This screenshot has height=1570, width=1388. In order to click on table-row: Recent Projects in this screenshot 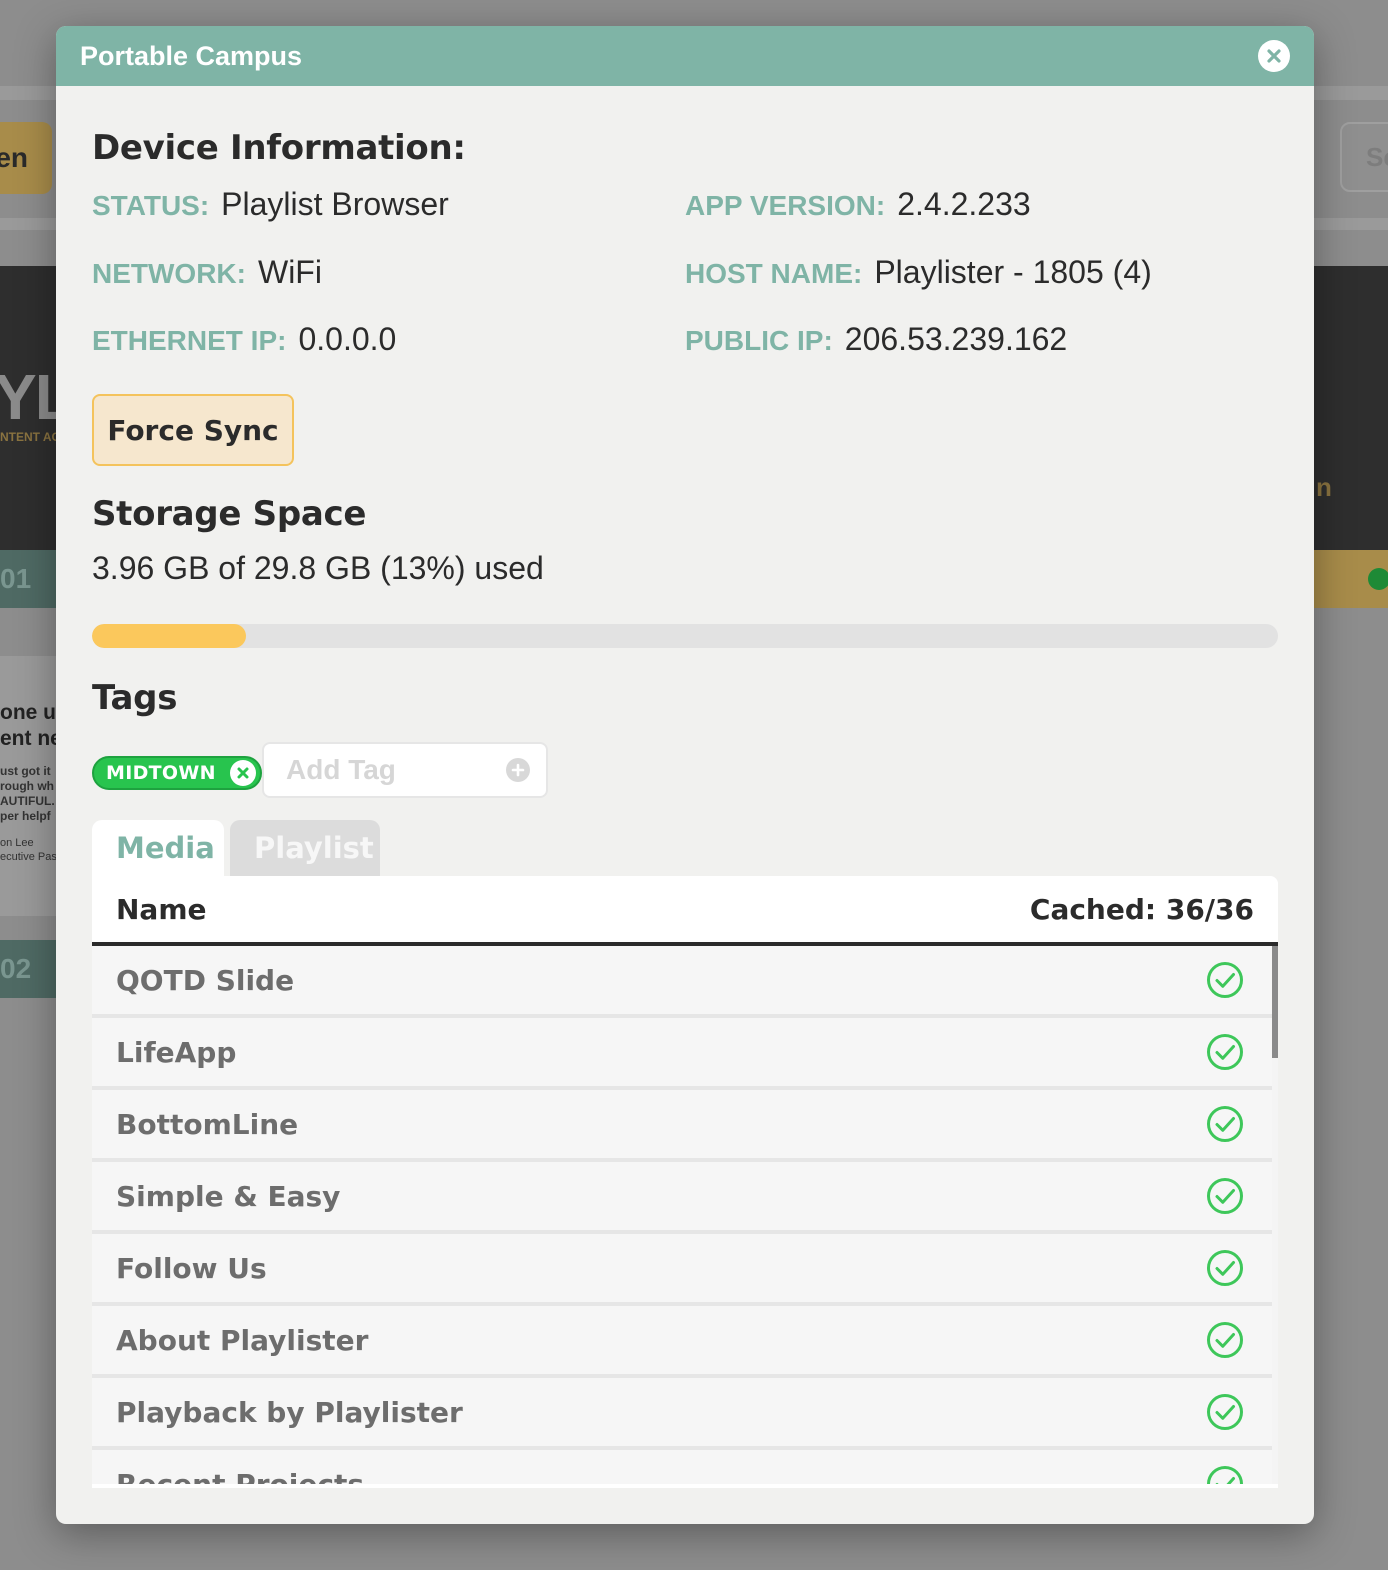, I will do `click(682, 1467)`.